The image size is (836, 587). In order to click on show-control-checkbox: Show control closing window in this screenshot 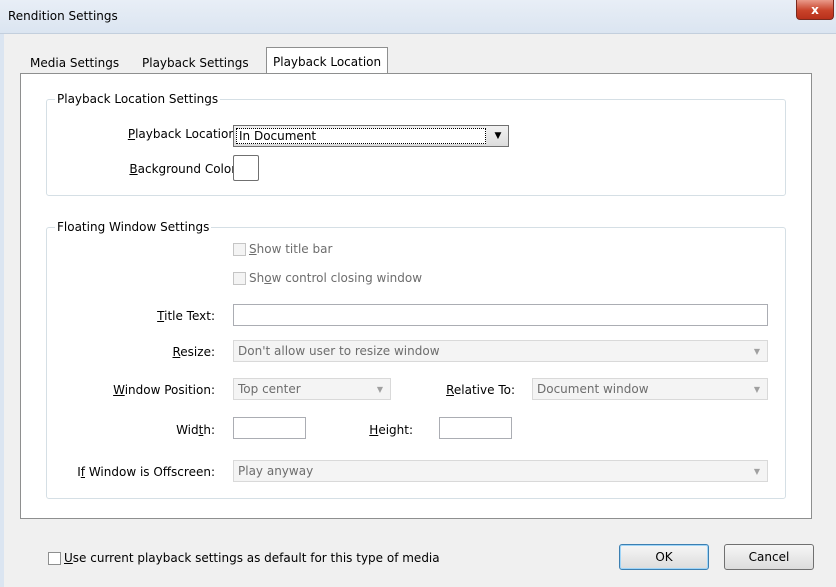, I will do `click(327, 278)`.